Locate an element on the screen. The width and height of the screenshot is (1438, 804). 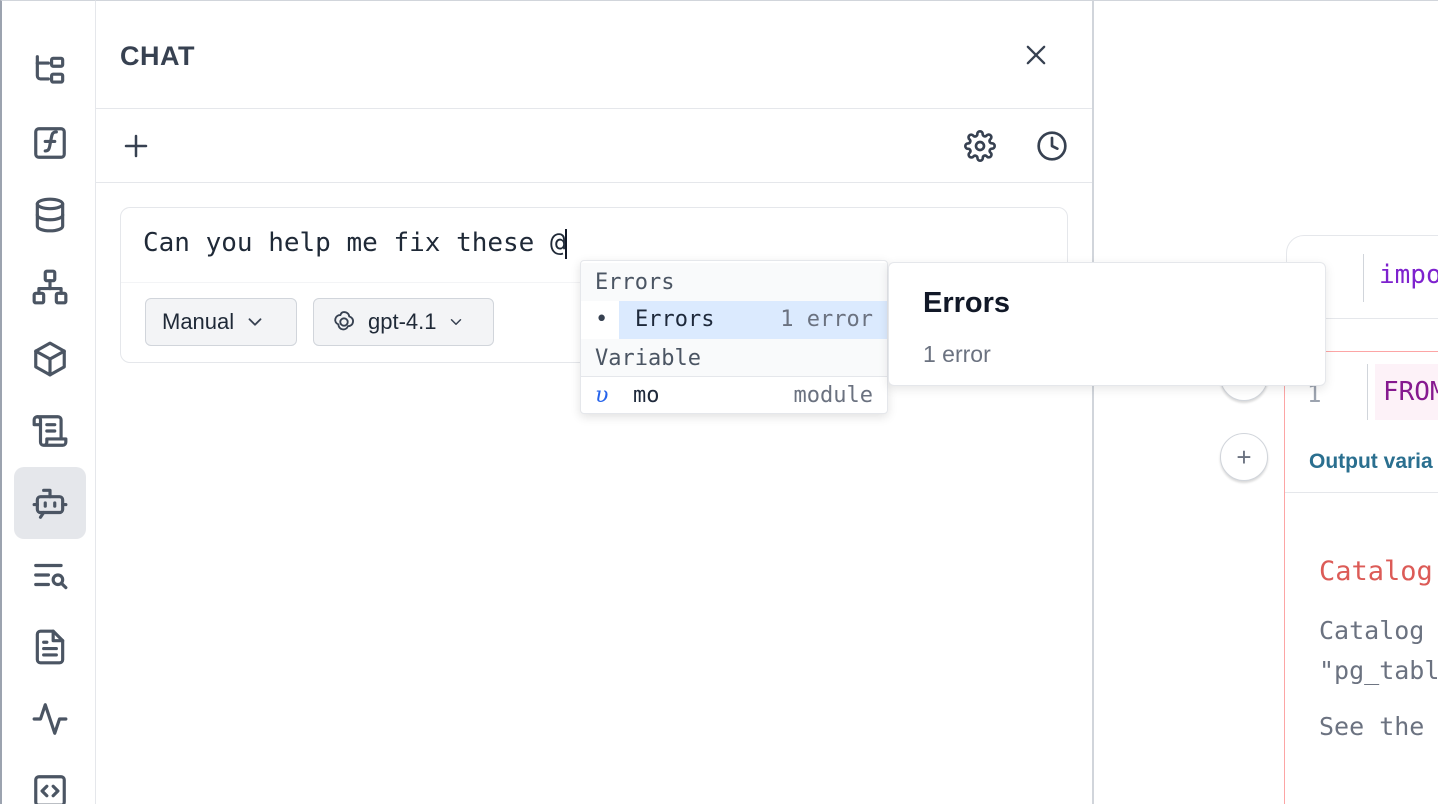
close-chat-button is located at coordinates (1036, 55).